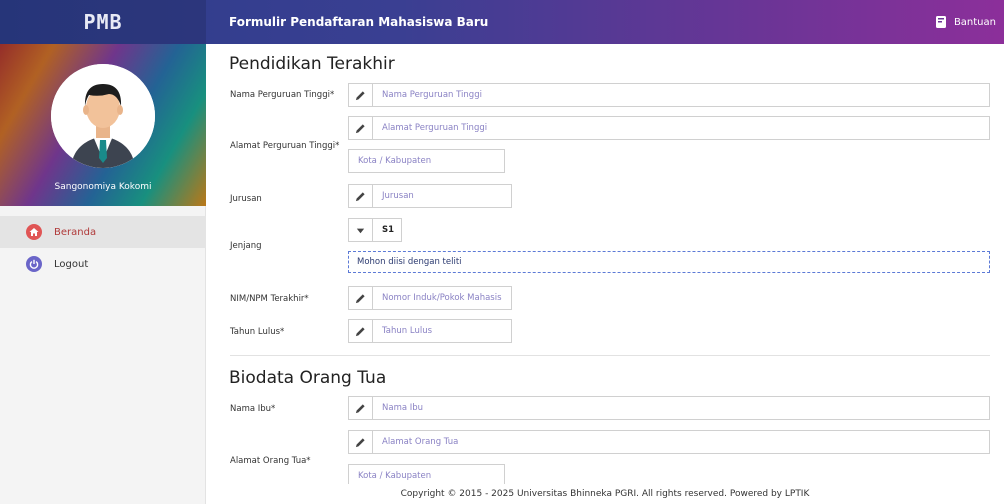 The height and width of the screenshot is (504, 1004). Describe the element at coordinates (270, 461) in the screenshot. I see `label-alamat-ortu: Alamat Orang Tua*` at that location.